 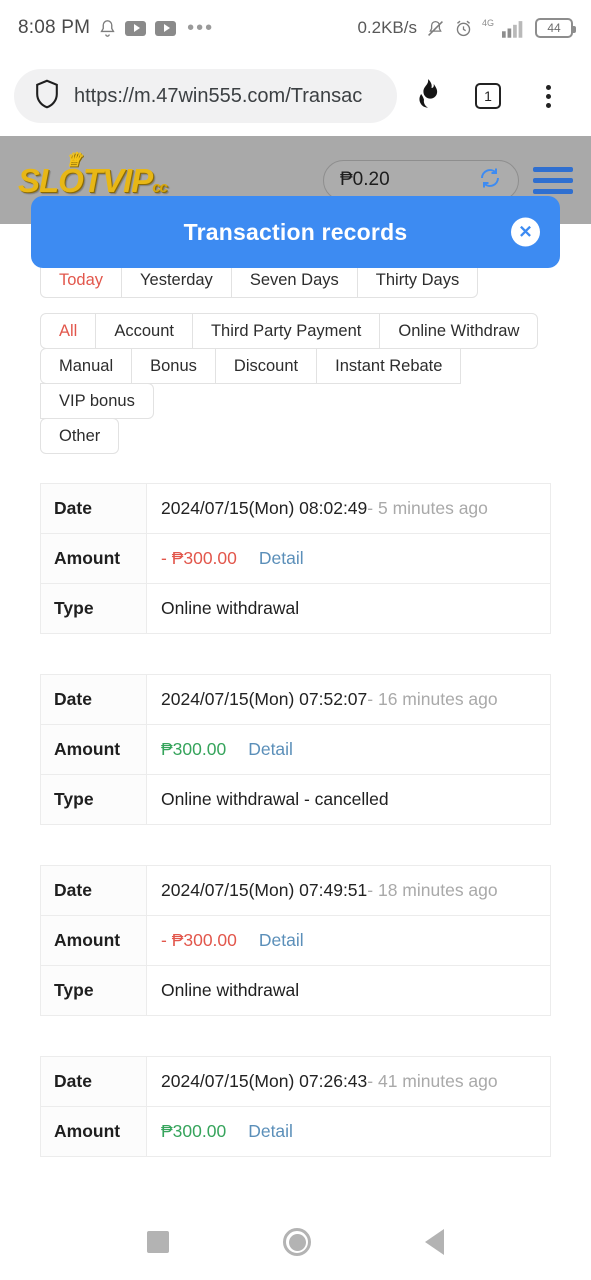 I want to click on tab-all: All, so click(x=68, y=331).